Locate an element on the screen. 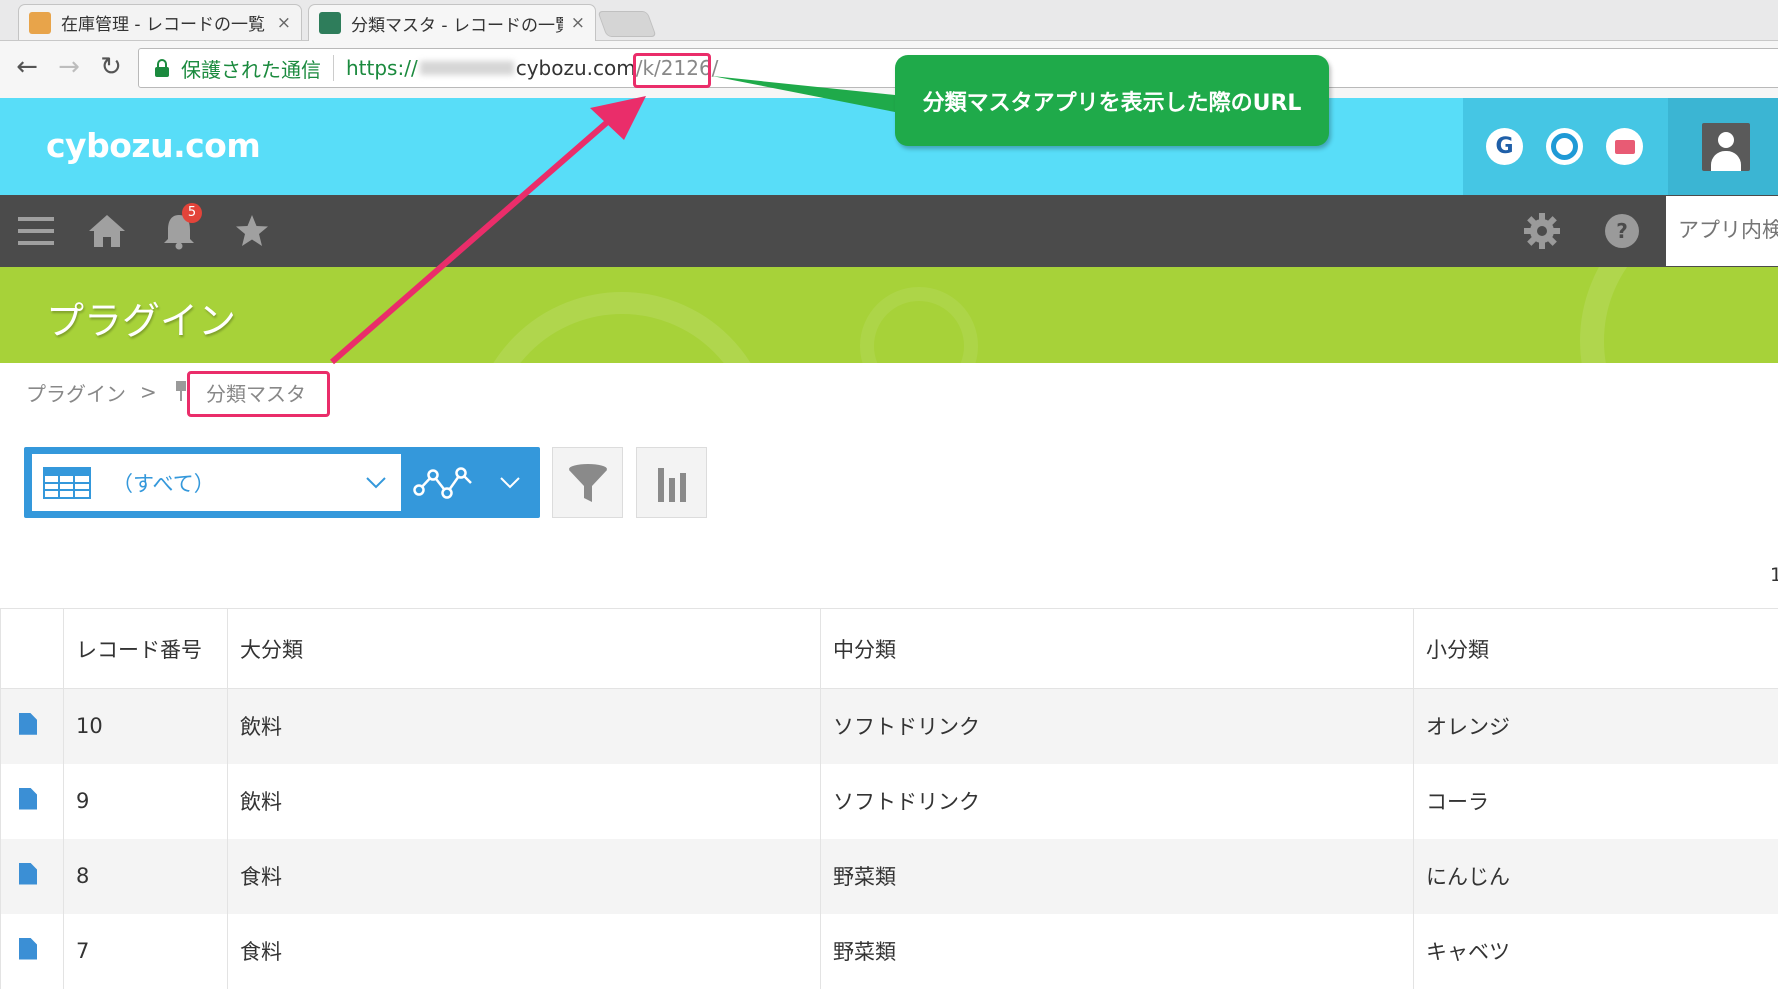  pink-arrow-shaft is located at coordinates (472, 240).